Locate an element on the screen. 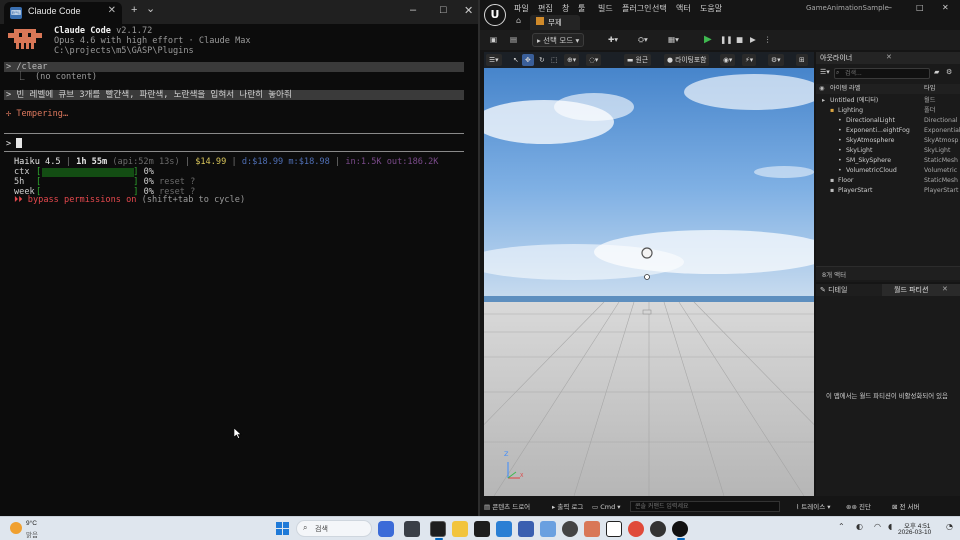 The height and width of the screenshot is (540, 960). perspective-button: ▬ 원근 is located at coordinates (638, 60).